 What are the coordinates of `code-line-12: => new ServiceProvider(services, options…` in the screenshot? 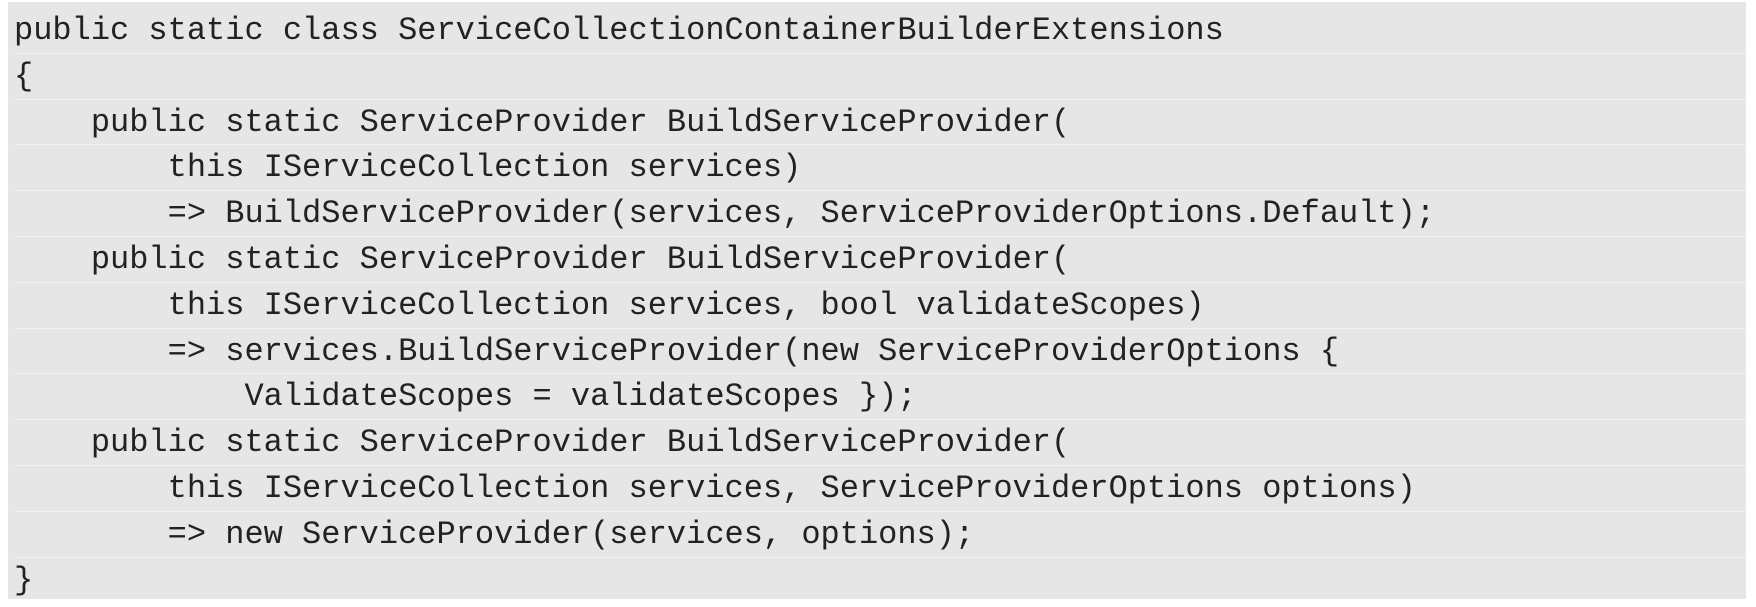 It's located at (880, 535).